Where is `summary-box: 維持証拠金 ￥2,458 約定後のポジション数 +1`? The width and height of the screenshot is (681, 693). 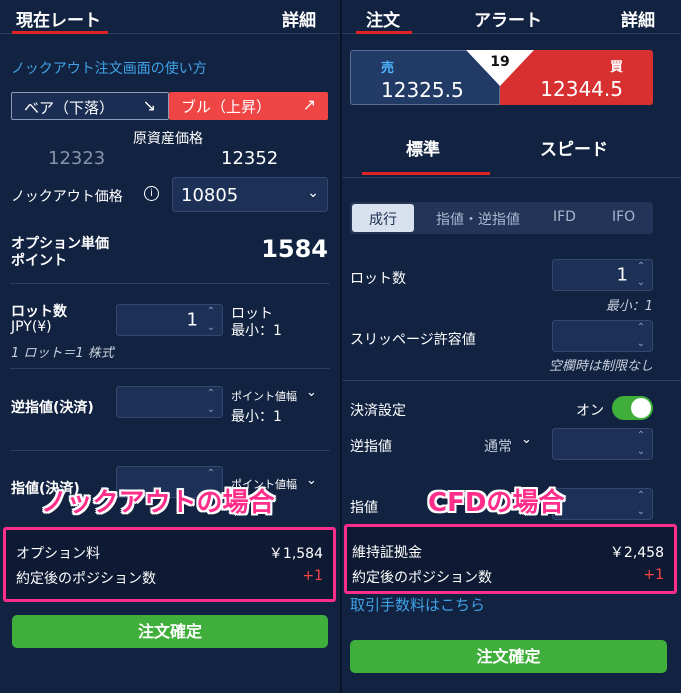 summary-box: 維持証拠金 ￥2,458 約定後のポジション数 +1 is located at coordinates (510, 559).